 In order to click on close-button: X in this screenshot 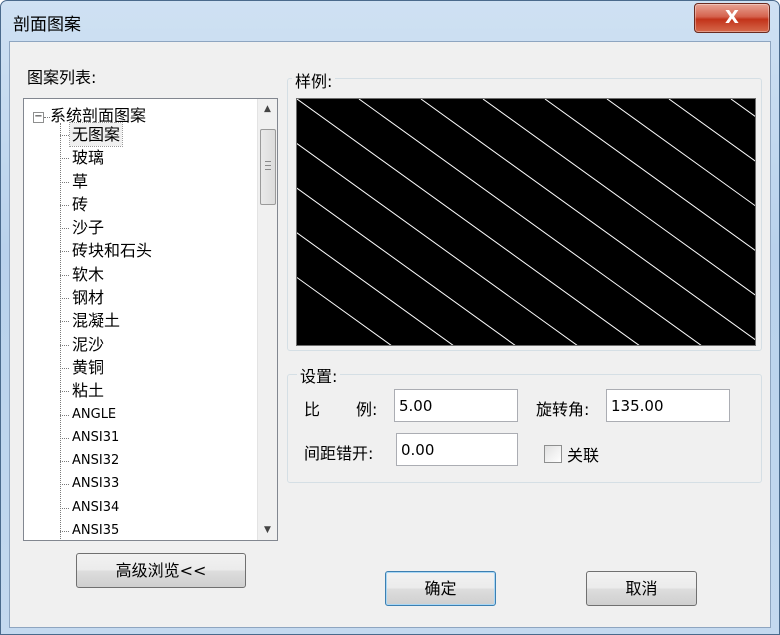, I will do `click(732, 18)`.